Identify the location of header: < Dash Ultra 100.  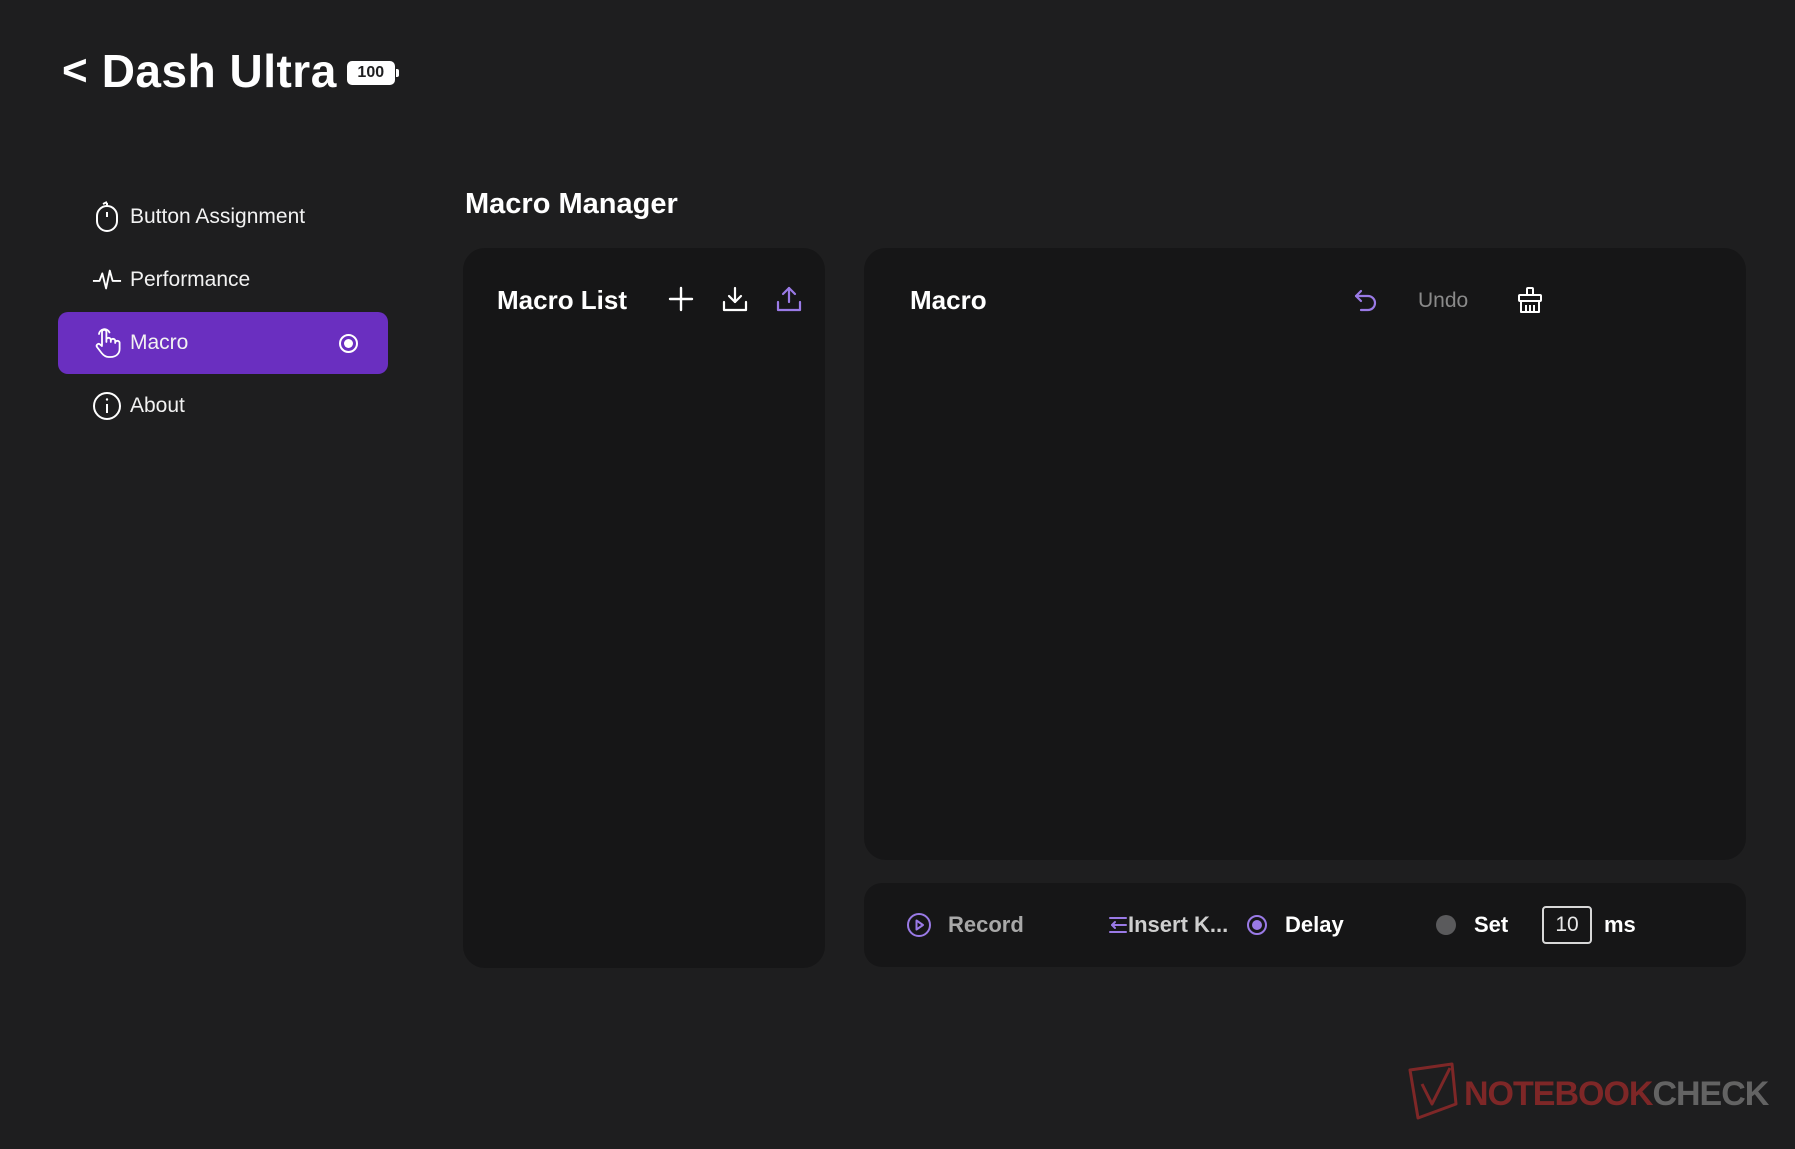
(230, 71).